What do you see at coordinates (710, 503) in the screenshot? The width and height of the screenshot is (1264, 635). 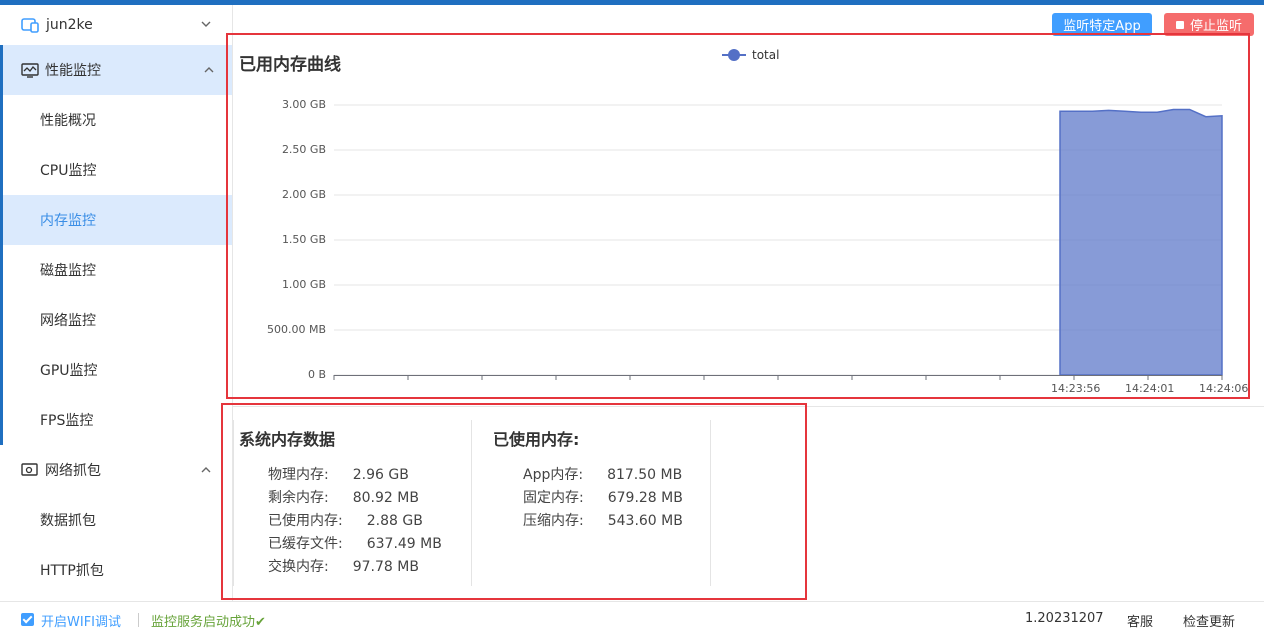 I see `info-right-divider` at bounding box center [710, 503].